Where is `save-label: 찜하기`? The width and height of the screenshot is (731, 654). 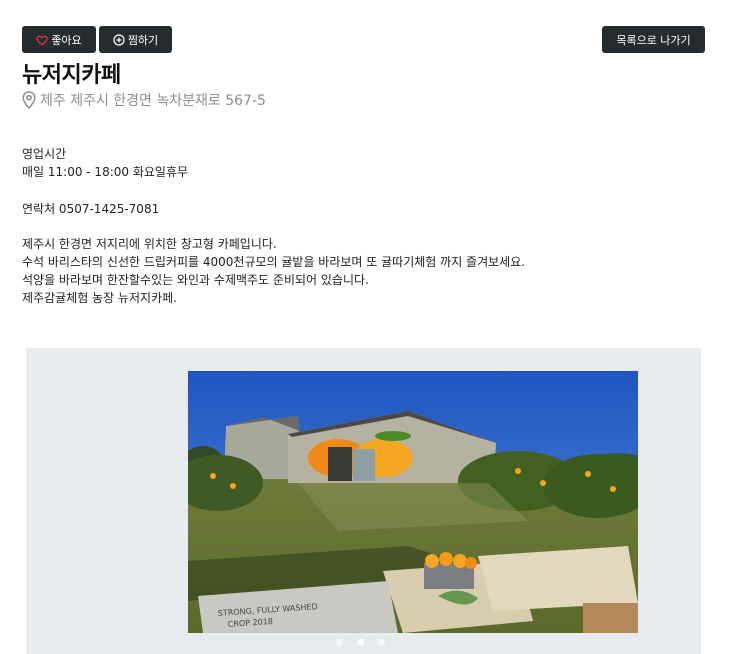 save-label: 찜하기 is located at coordinates (143, 40).